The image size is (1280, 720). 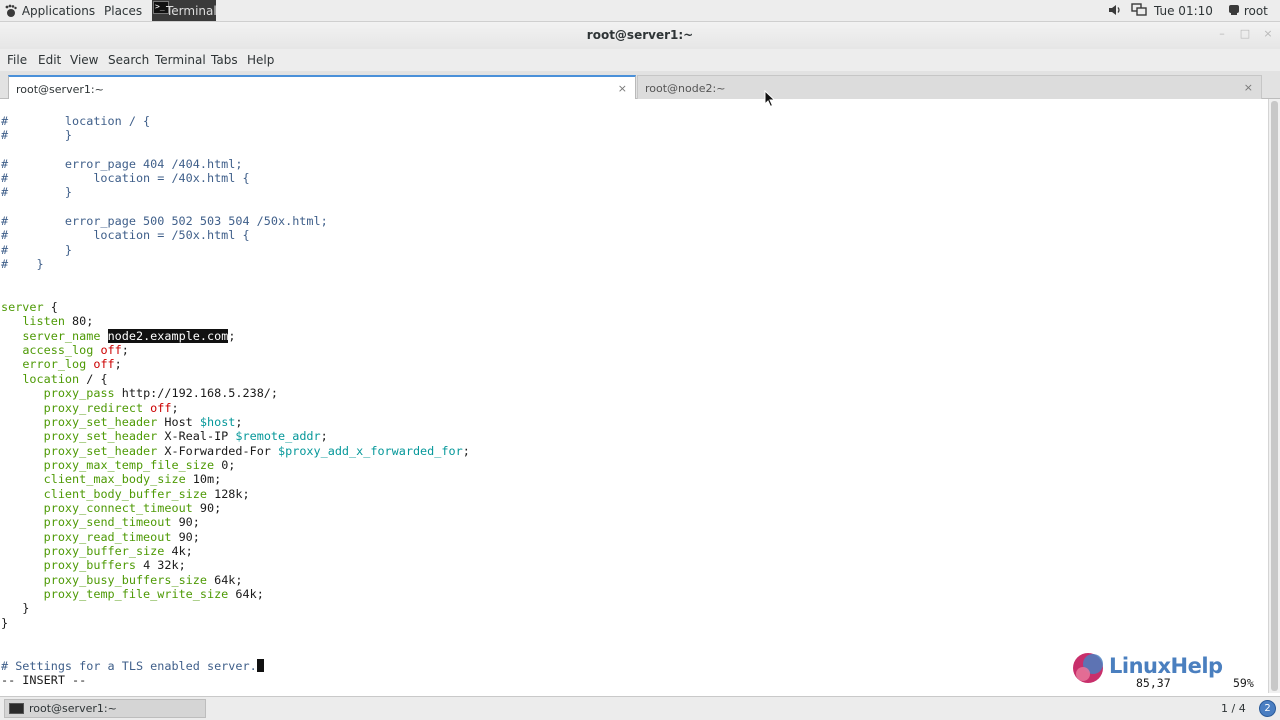 I want to click on scrollbar-thumb, so click(x=1274, y=396).